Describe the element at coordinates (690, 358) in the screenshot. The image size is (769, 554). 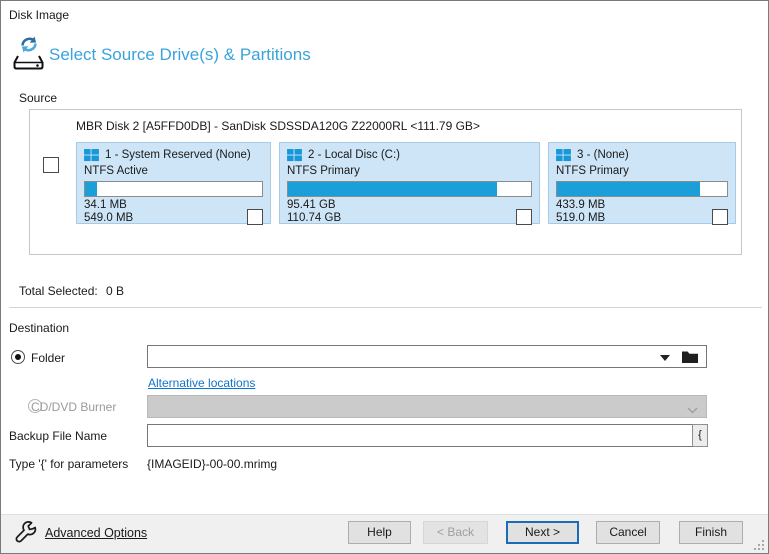
I see `browse-folder-icon` at that location.